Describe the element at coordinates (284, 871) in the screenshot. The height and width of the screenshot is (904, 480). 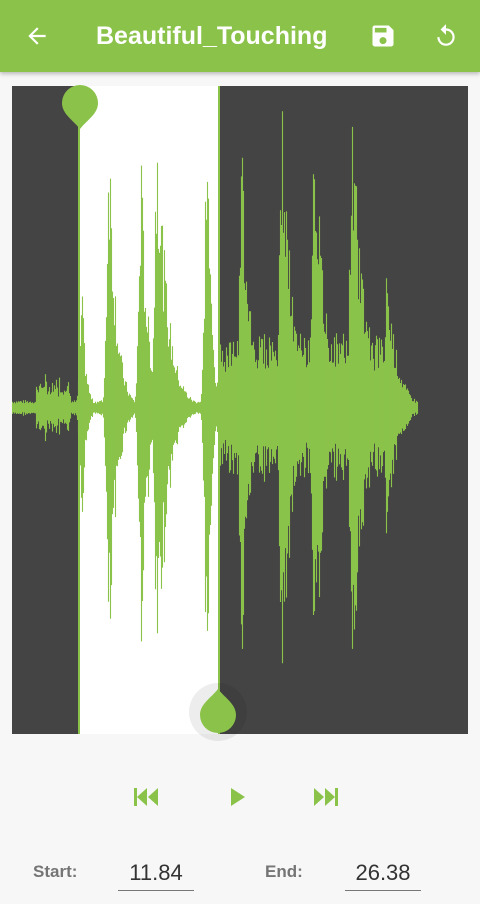
I see `end-label: End:` at that location.